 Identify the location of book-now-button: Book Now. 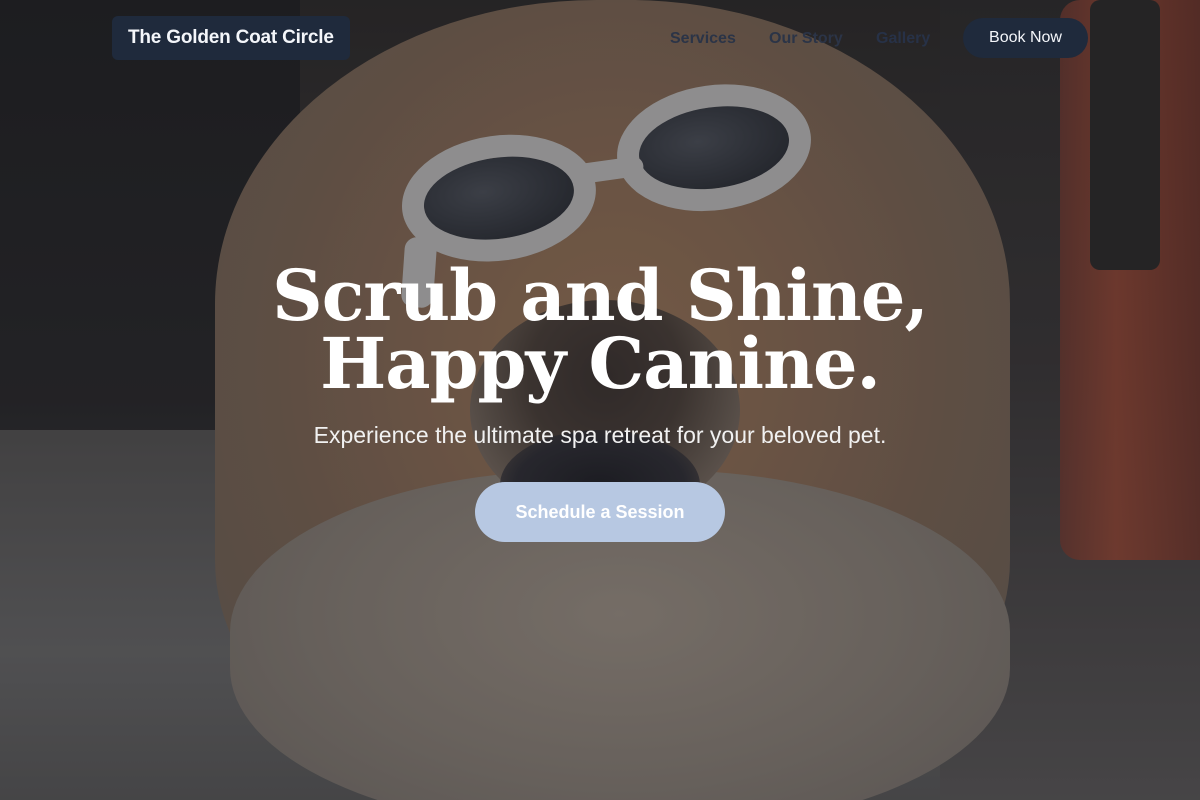
(1025, 38).